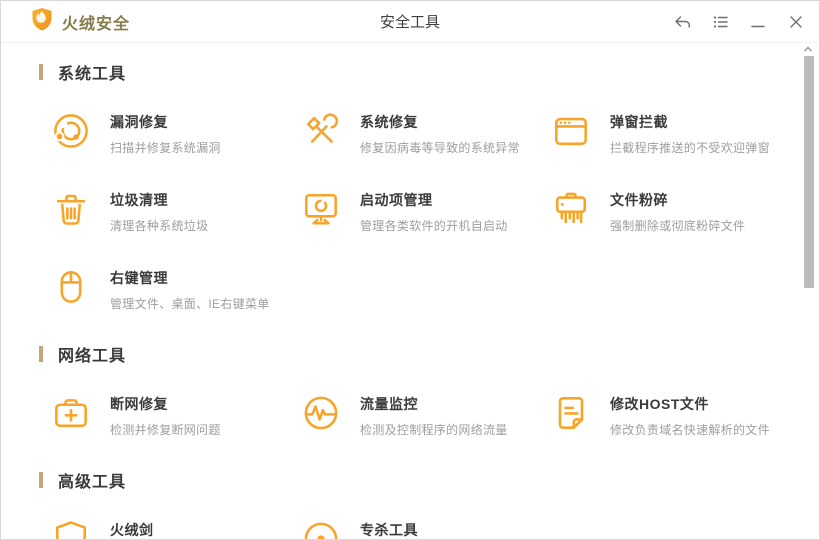 The width and height of the screenshot is (820, 540). I want to click on tool-item-context-menu-manager: 右键管理 管理文件、桌面、IE右键菜单, so click(174, 289).